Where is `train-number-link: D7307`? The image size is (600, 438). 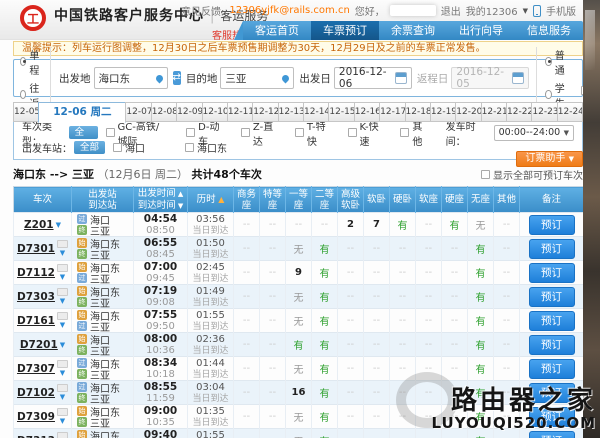 train-number-link: D7307 is located at coordinates (36, 369).